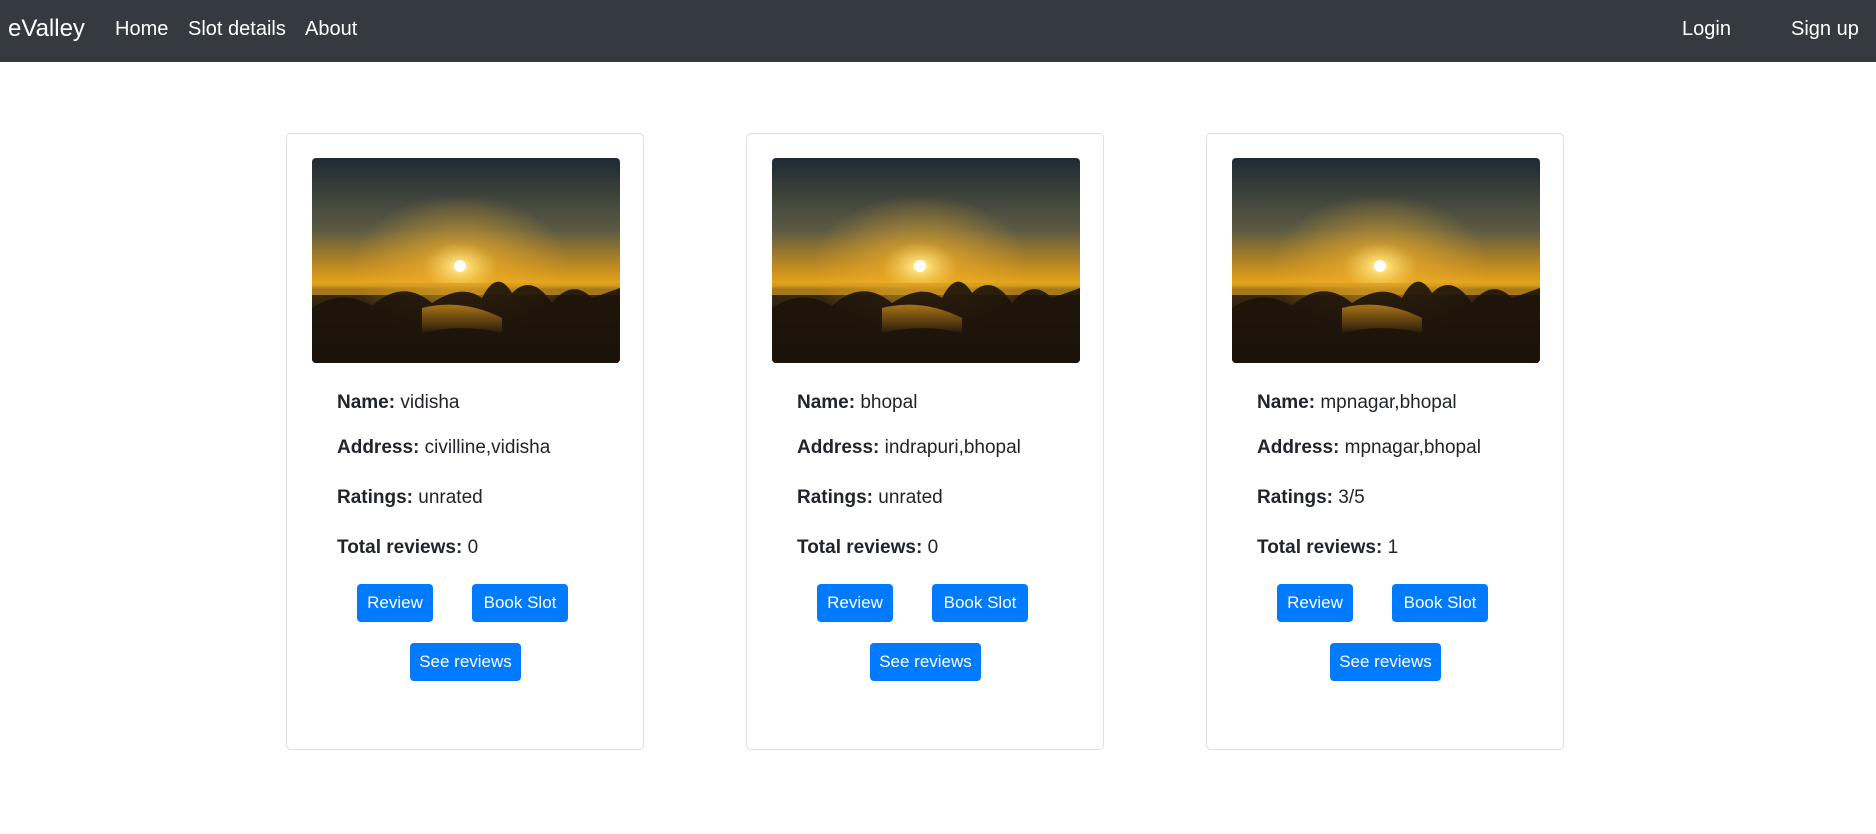 The image size is (1876, 834). Describe the element at coordinates (331, 29) in the screenshot. I see `nav-about-link: About` at that location.